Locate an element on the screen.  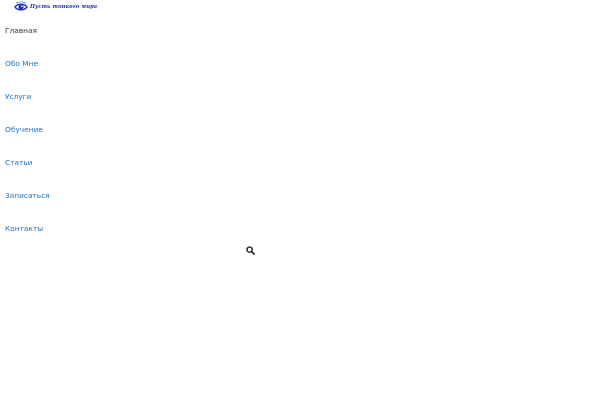
nav-link-contacts: Контакты is located at coordinates (24, 228).